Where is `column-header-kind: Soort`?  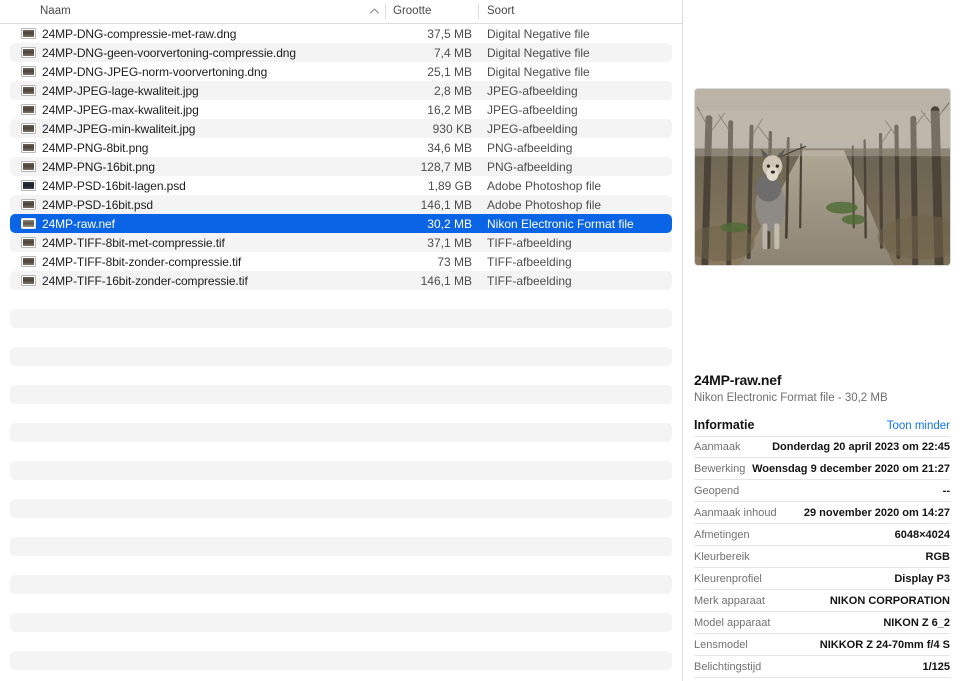
column-header-kind: Soort is located at coordinates (501, 11).